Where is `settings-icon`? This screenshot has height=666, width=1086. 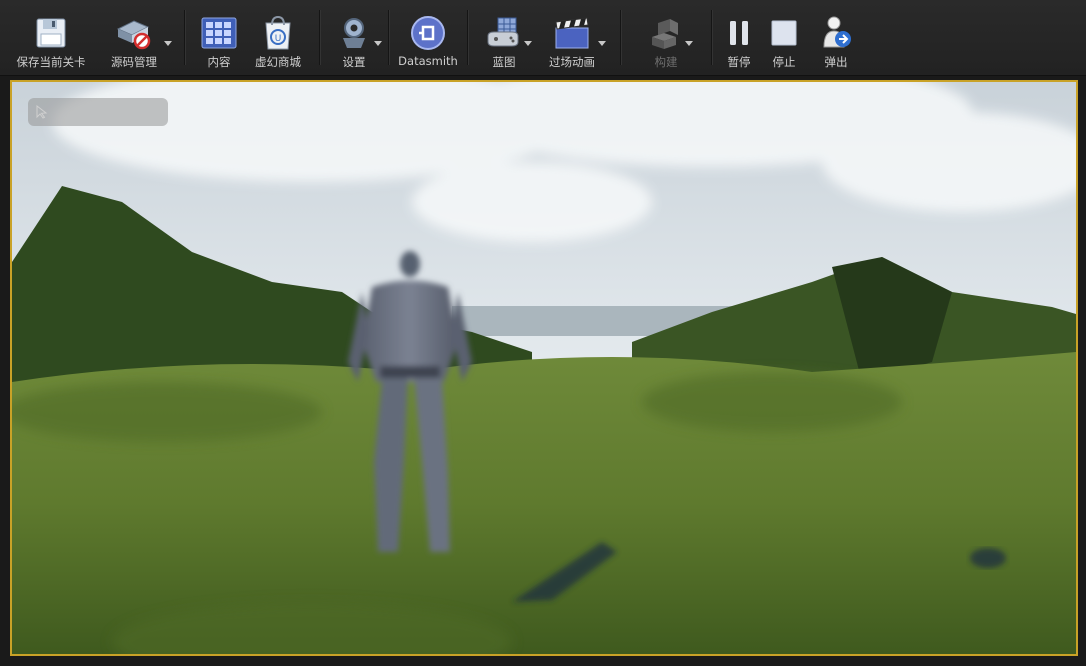 settings-icon is located at coordinates (354, 33).